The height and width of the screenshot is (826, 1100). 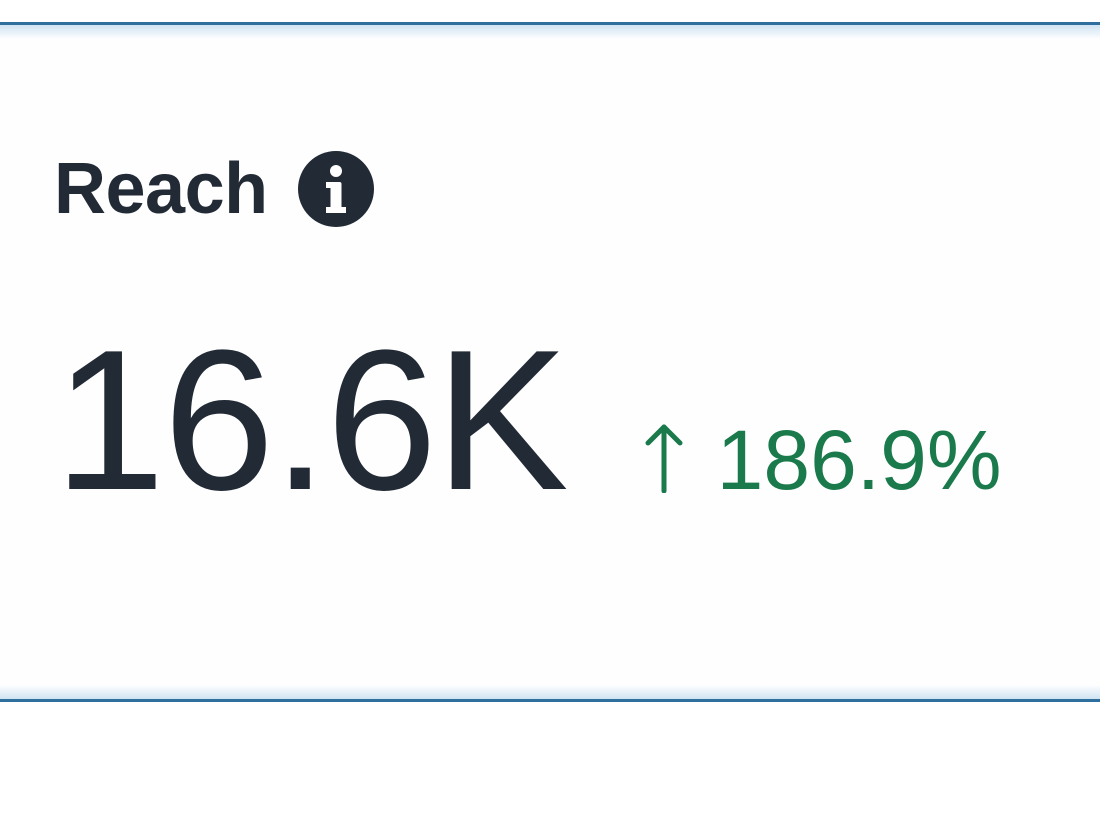 What do you see at coordinates (311, 420) in the screenshot?
I see `metric-value: 16.6K` at bounding box center [311, 420].